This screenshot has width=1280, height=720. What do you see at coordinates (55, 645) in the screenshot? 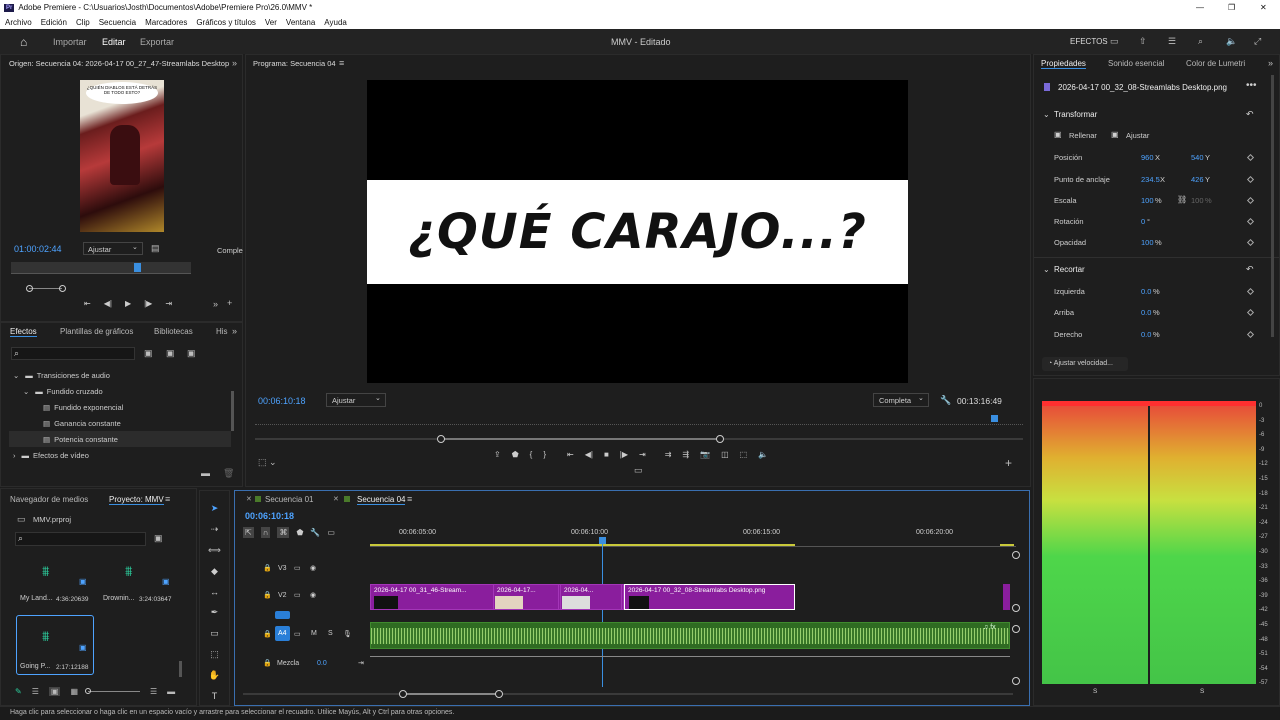
I see `project-item-selected: ⩩ ▣ Going P... 2:17:12188` at bounding box center [55, 645].